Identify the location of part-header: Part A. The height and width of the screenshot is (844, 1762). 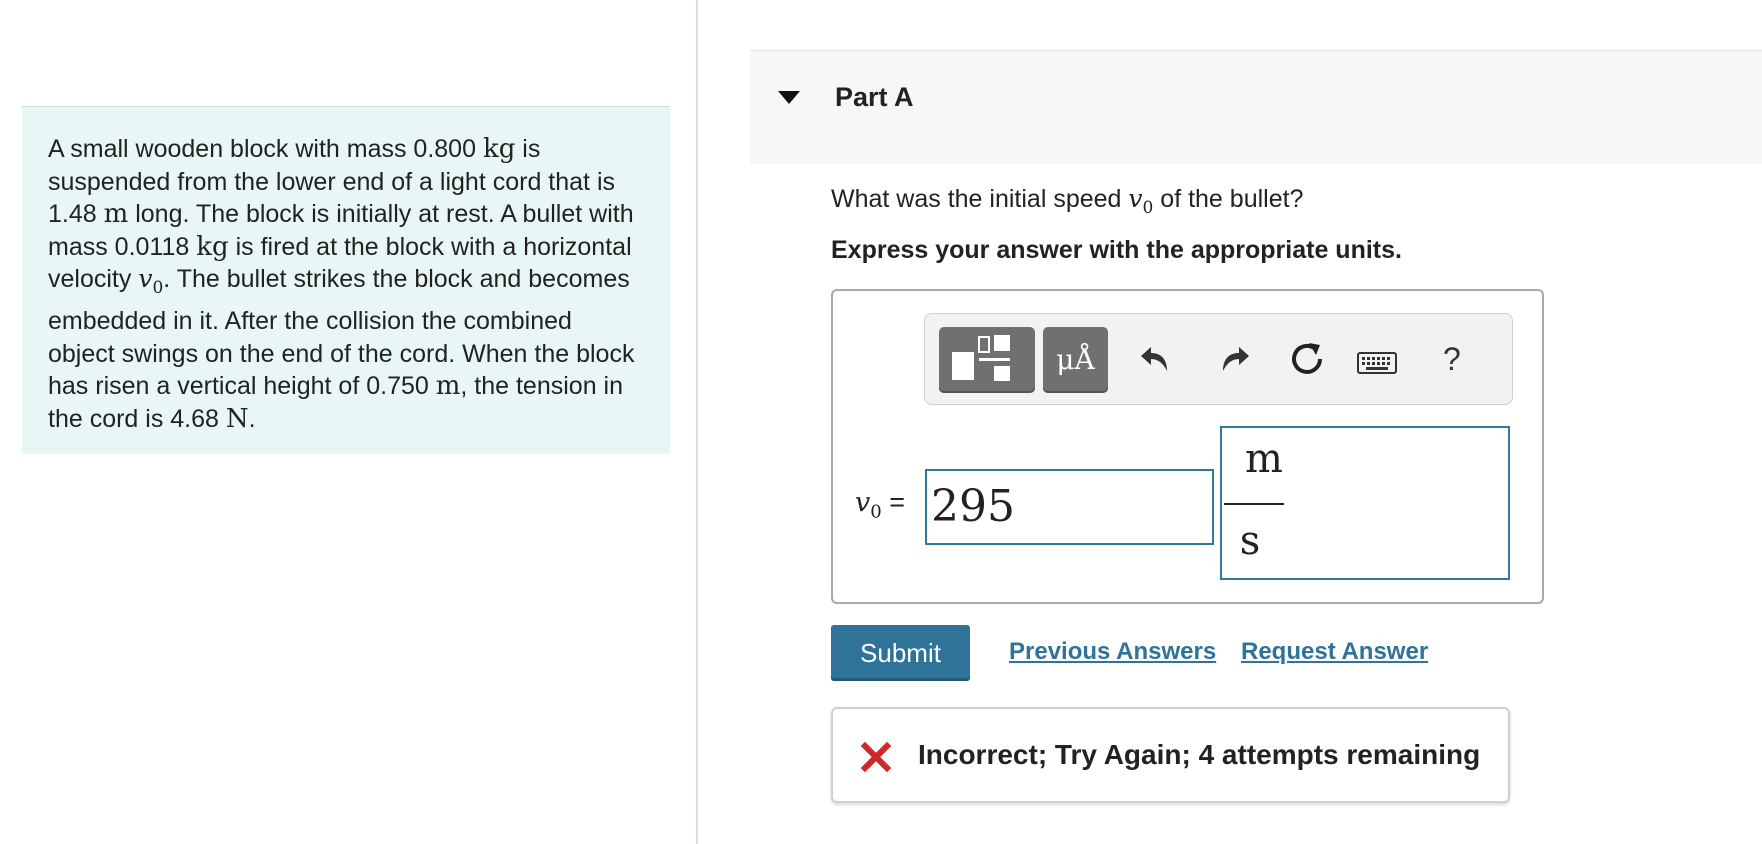
(1256, 107).